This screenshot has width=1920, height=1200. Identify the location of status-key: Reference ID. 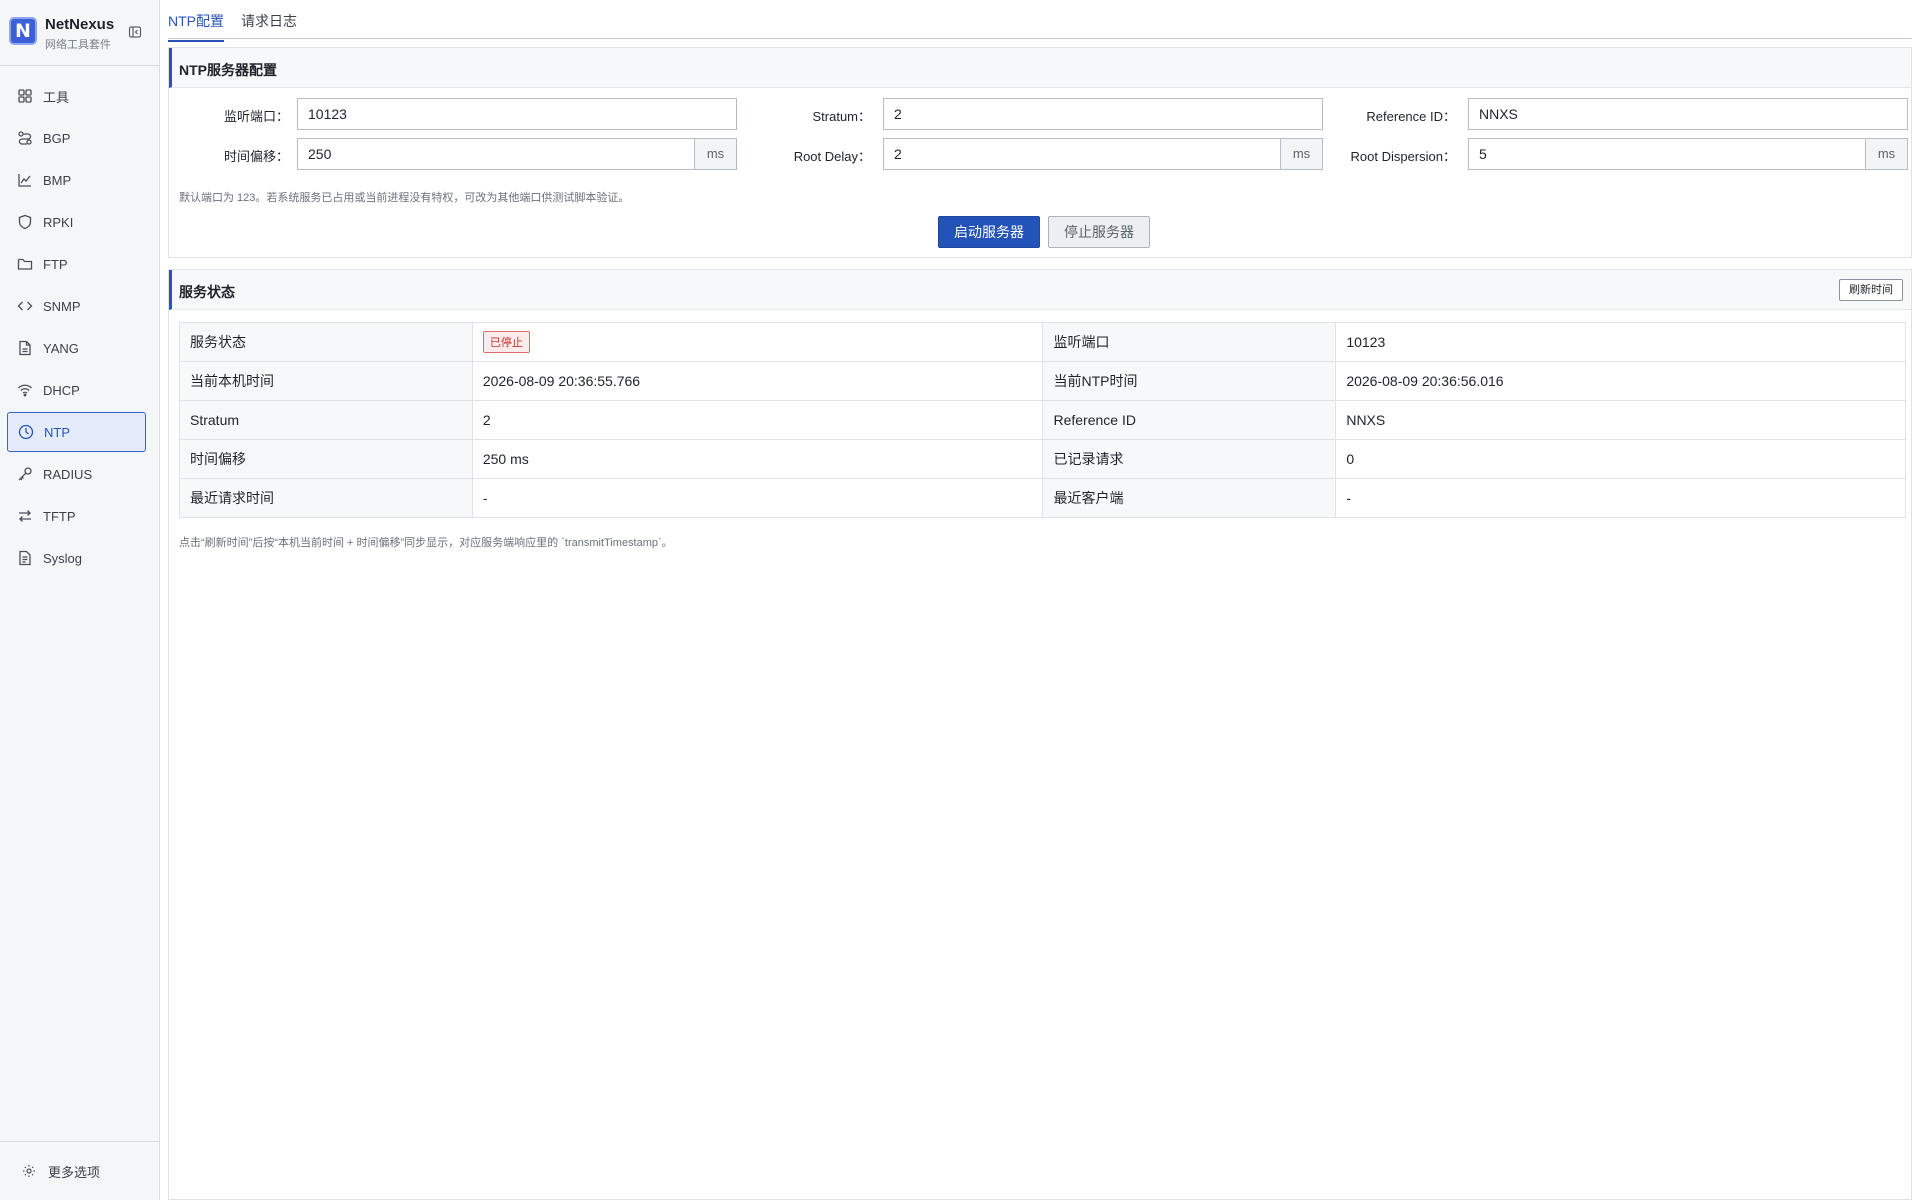
(1189, 420).